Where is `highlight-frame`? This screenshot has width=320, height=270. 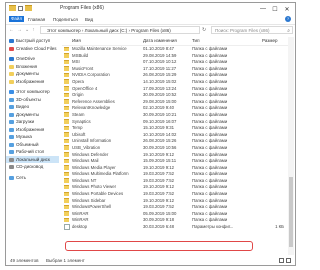
highlight-frame is located at coordinates (159, 246).